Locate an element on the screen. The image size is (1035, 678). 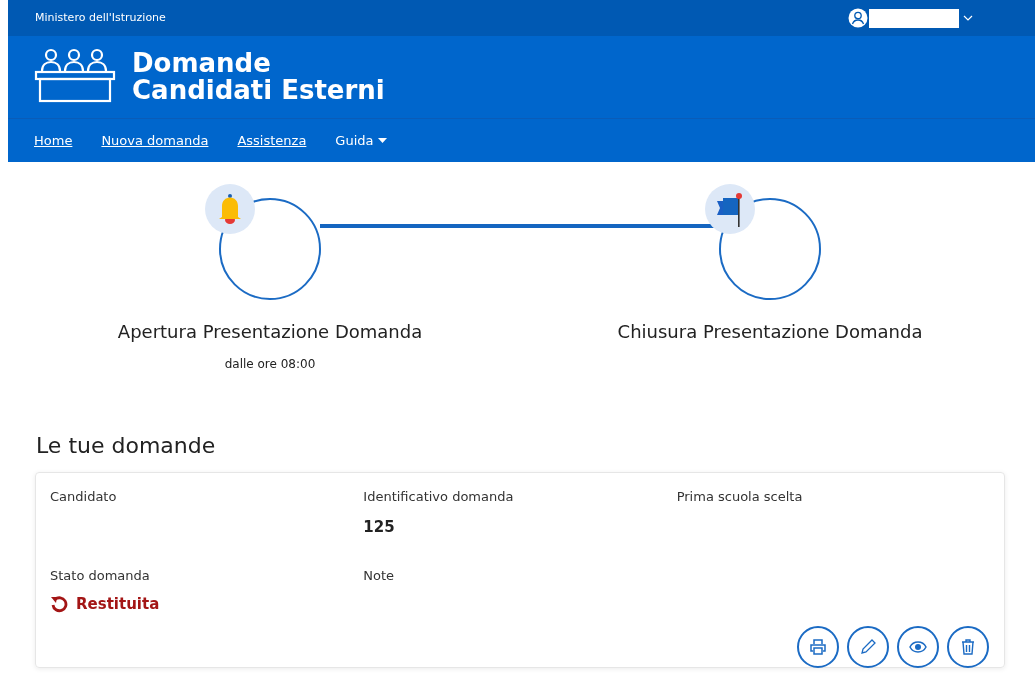
app-title: Candidati Esterni is located at coordinates (258, 91).